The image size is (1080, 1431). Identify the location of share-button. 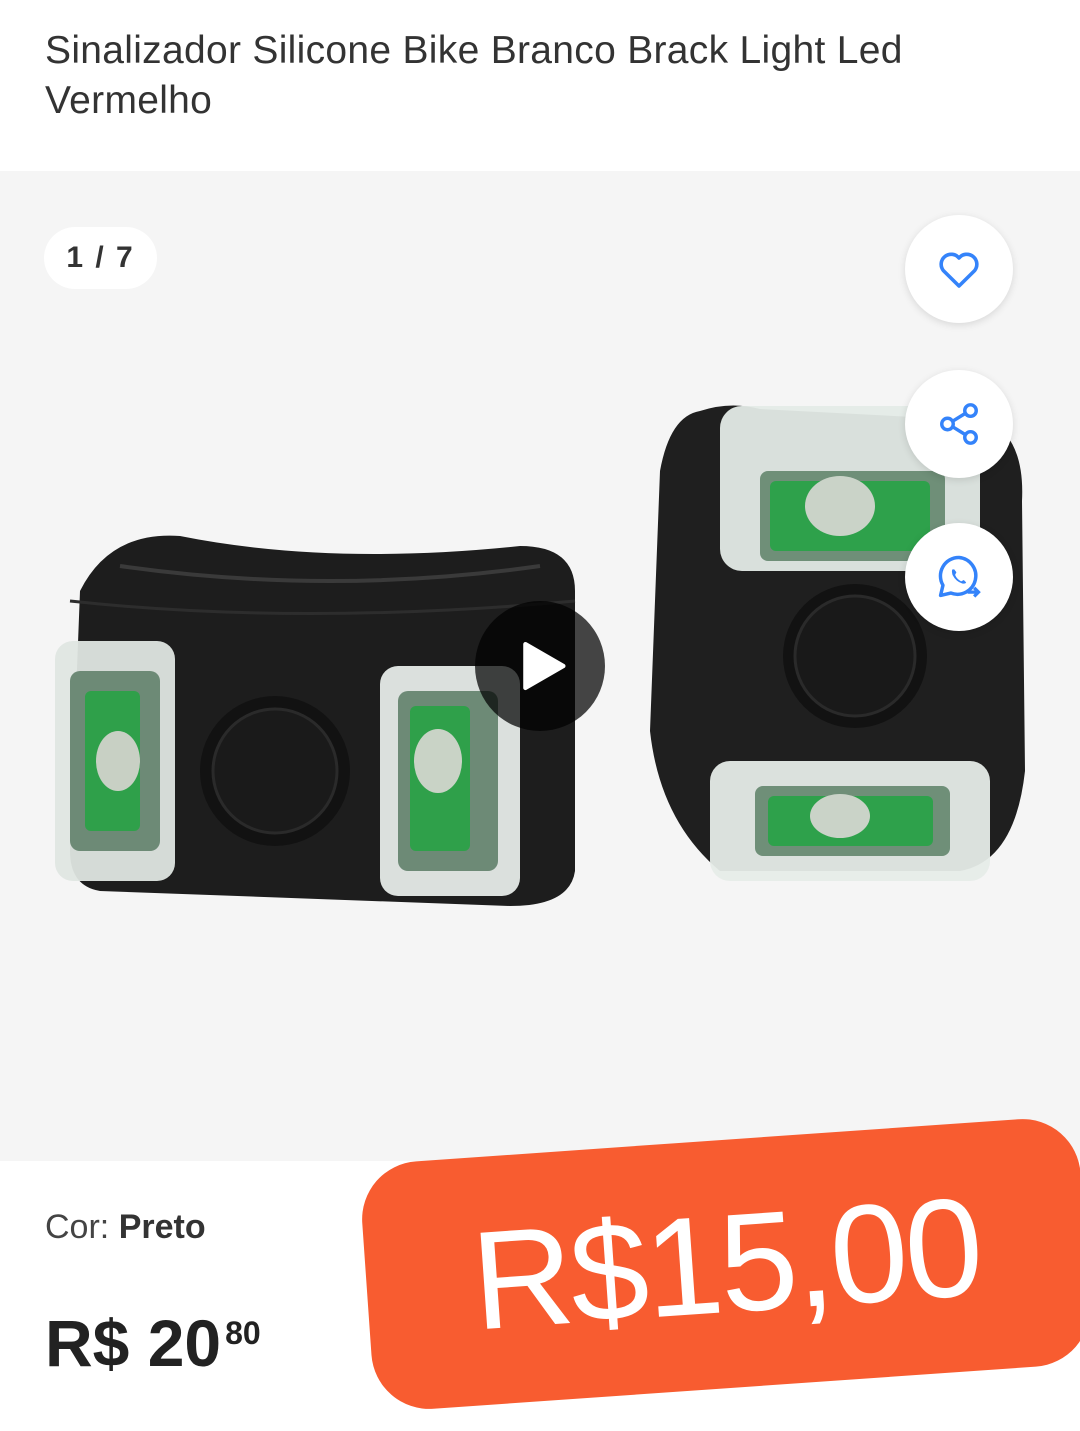
(959, 424).